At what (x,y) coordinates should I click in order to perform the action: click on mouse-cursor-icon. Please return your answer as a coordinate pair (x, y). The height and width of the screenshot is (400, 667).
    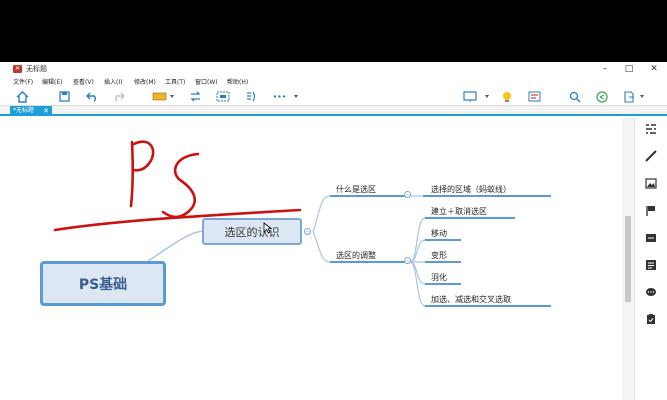
    Looking at the image, I should click on (267, 228).